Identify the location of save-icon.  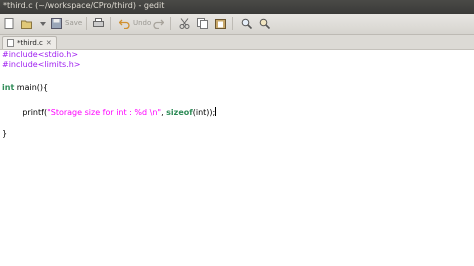
(56, 23).